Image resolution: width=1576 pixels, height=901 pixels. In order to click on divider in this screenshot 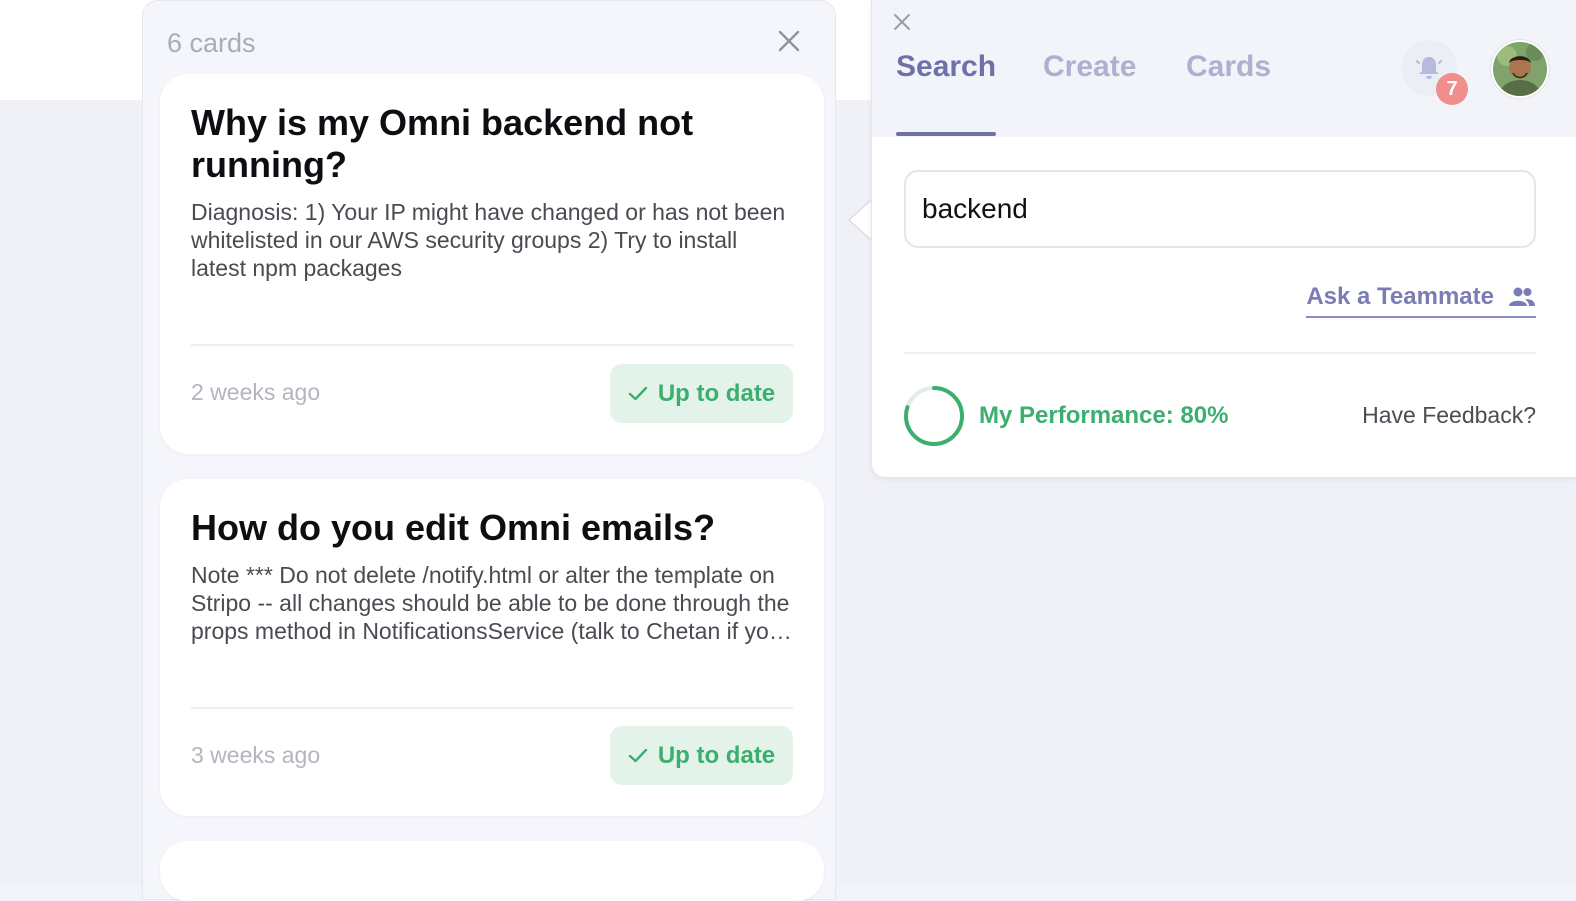, I will do `click(1220, 353)`.